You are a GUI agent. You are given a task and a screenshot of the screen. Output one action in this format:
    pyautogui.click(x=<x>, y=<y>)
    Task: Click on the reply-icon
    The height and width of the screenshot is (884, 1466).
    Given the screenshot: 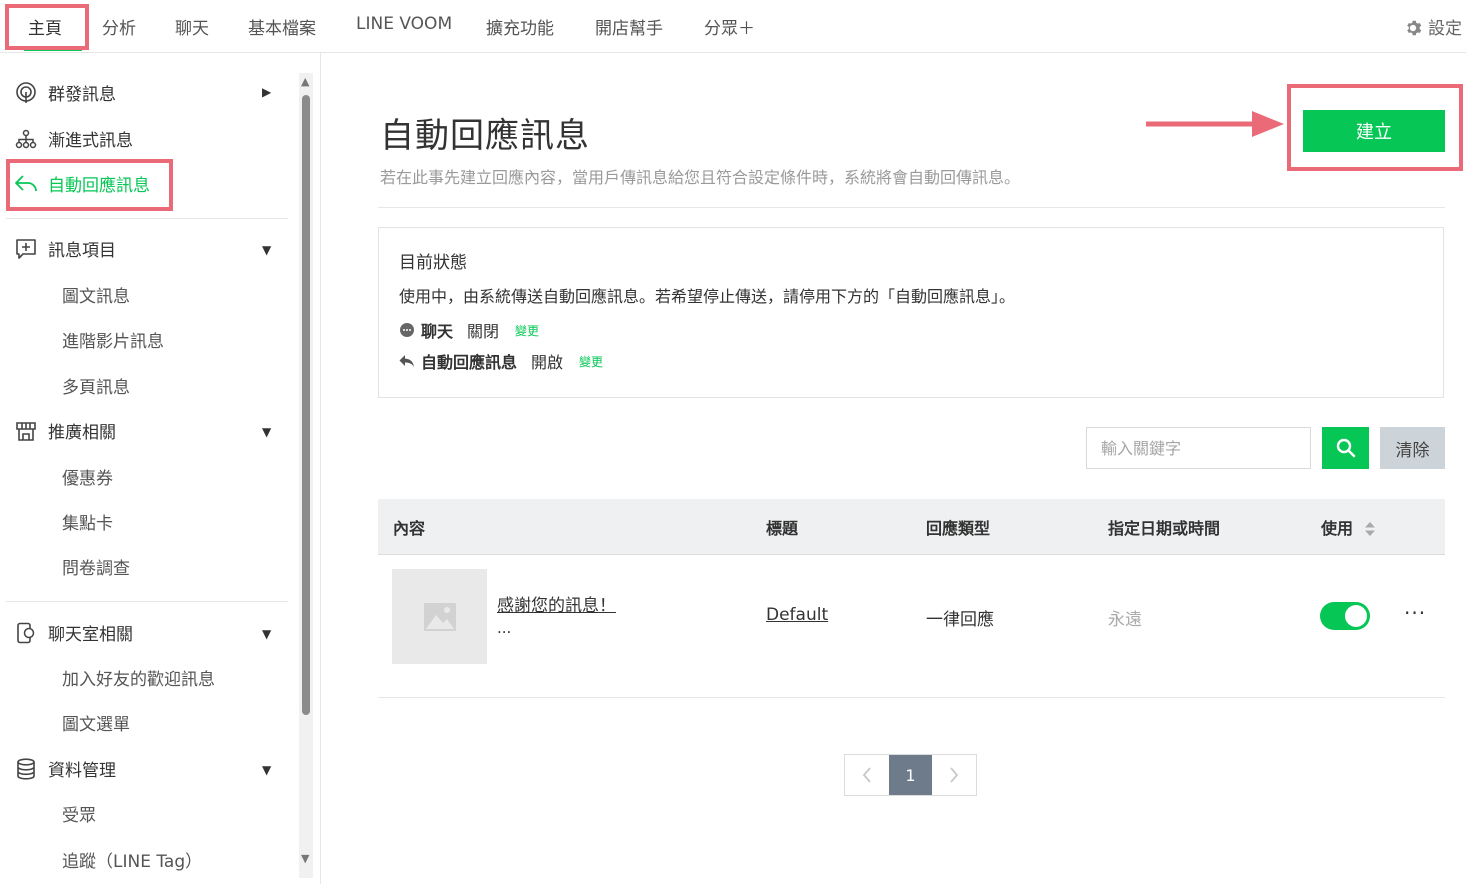 What is the action you would take?
    pyautogui.click(x=407, y=361)
    